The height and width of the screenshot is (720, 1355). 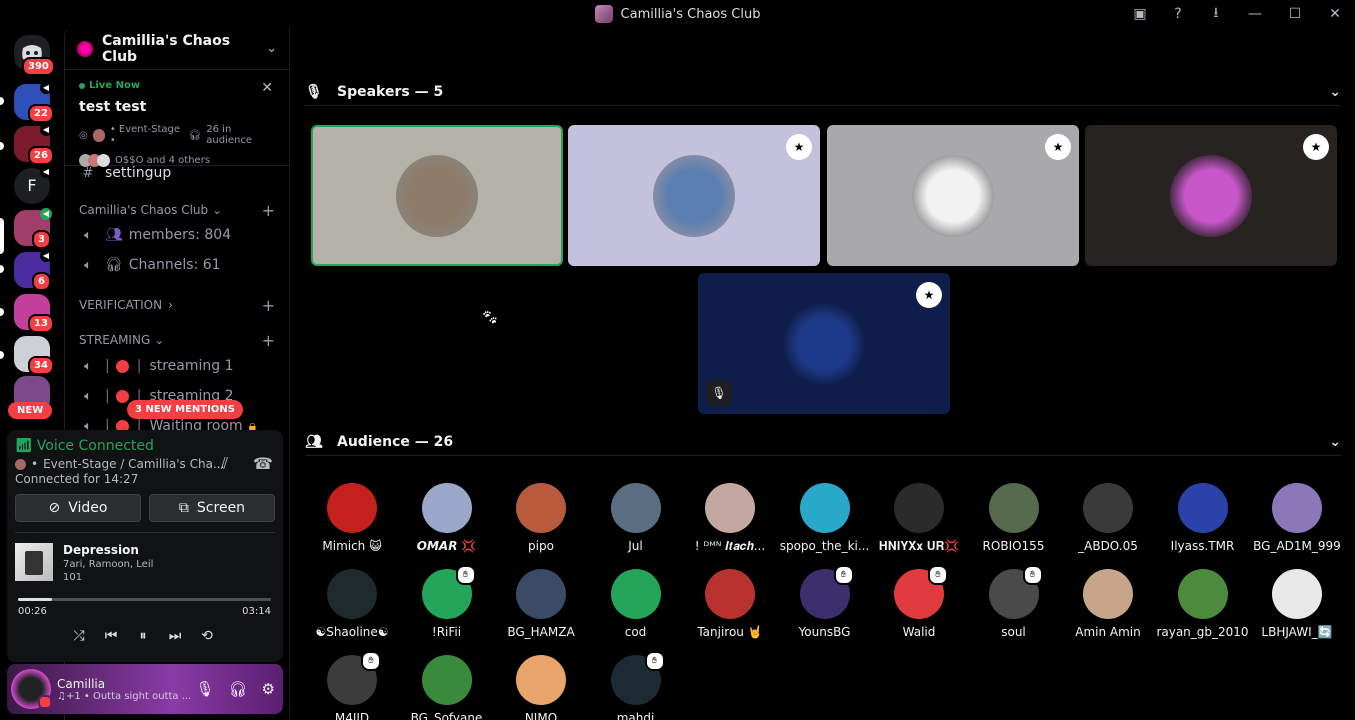 What do you see at coordinates (823, 92) in the screenshot?
I see `speakers-header: 🎙︎ Speakers — 5 ⌄` at bounding box center [823, 92].